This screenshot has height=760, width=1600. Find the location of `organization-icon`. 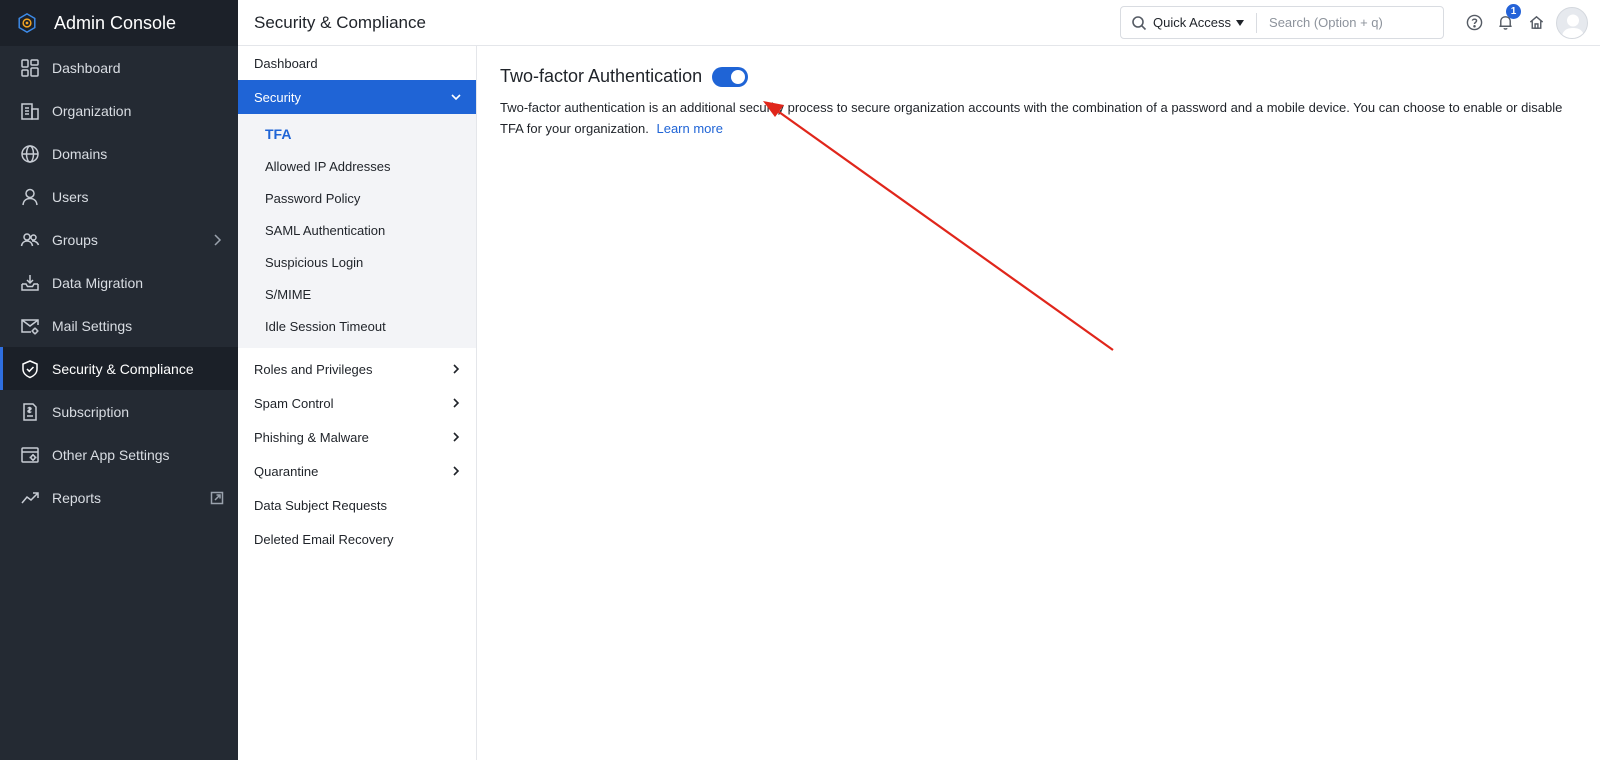

organization-icon is located at coordinates (30, 111).